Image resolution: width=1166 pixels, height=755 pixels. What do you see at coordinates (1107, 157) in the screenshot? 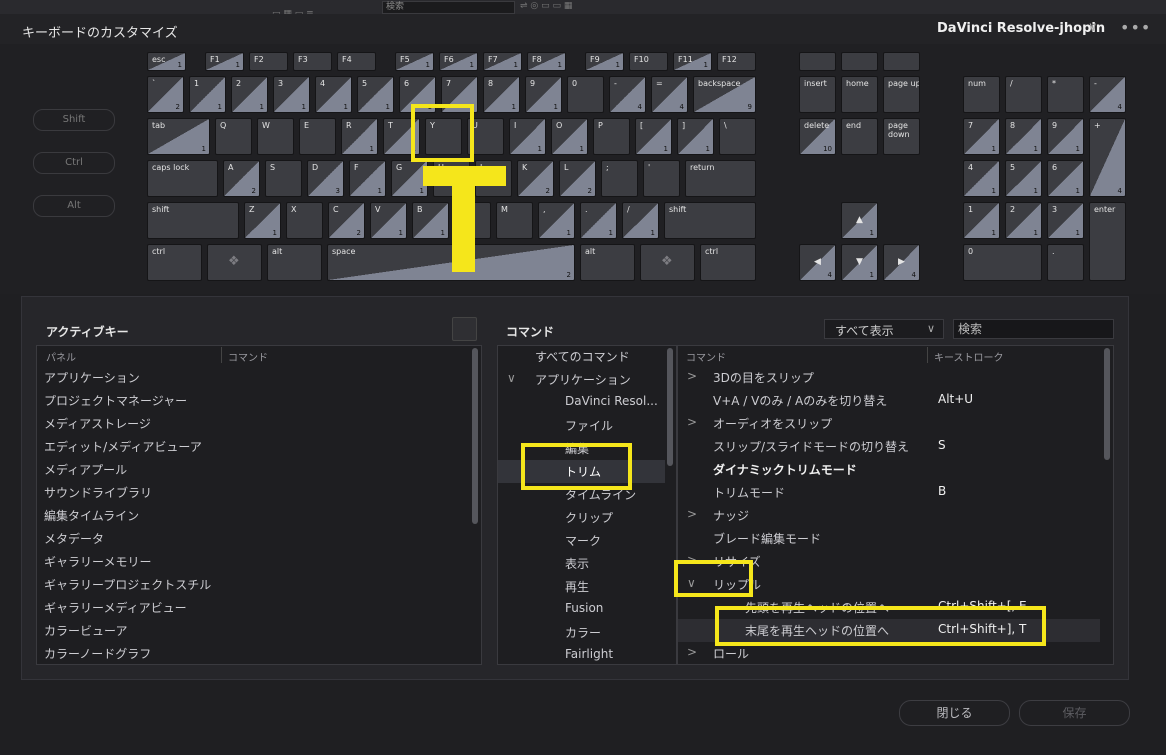
I see `key-93: +4` at bounding box center [1107, 157].